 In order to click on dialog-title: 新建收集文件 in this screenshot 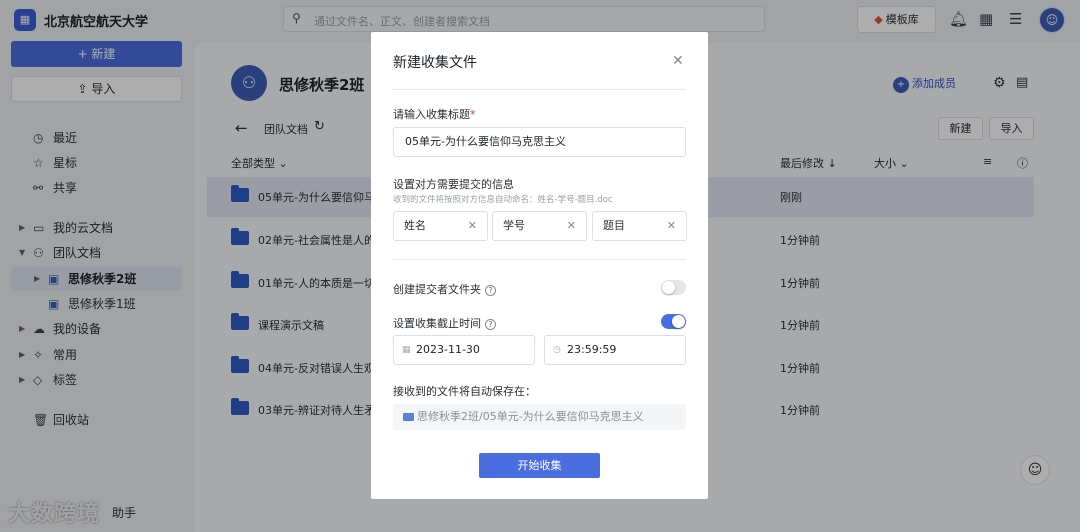, I will do `click(435, 63)`.